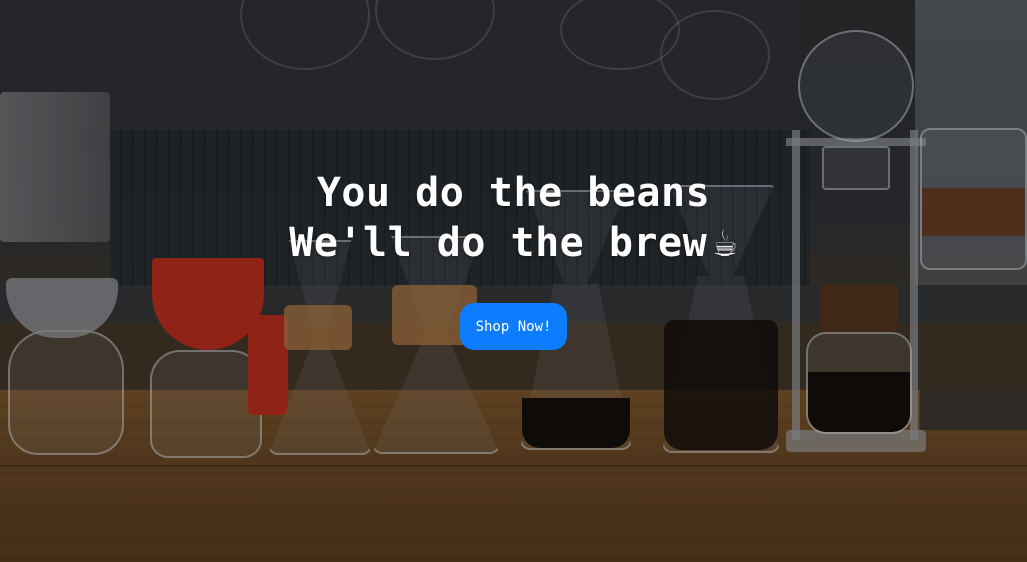 The height and width of the screenshot is (562, 1027). Describe the element at coordinates (725, 243) in the screenshot. I see `coffee-cup-icon: ☕` at that location.